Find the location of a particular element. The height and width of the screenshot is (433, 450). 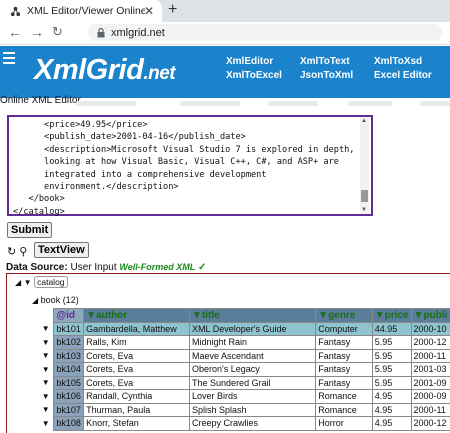

check-icon: ✓ is located at coordinates (202, 267).